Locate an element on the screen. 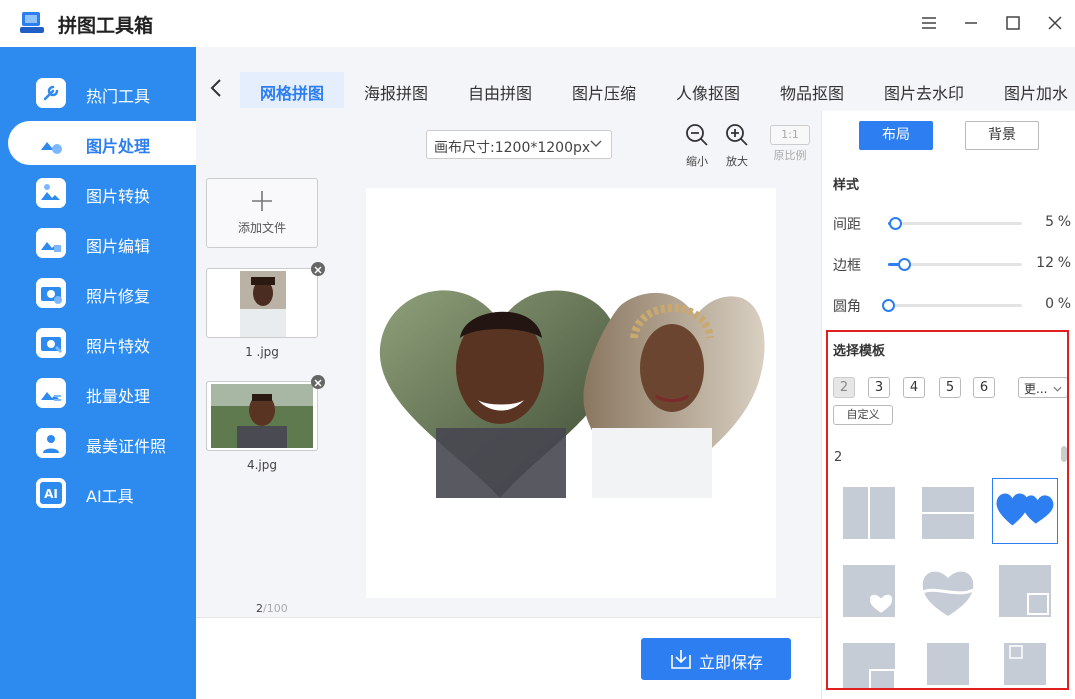 This screenshot has width=1075, height=699. back-chevron-icon is located at coordinates (217, 88).